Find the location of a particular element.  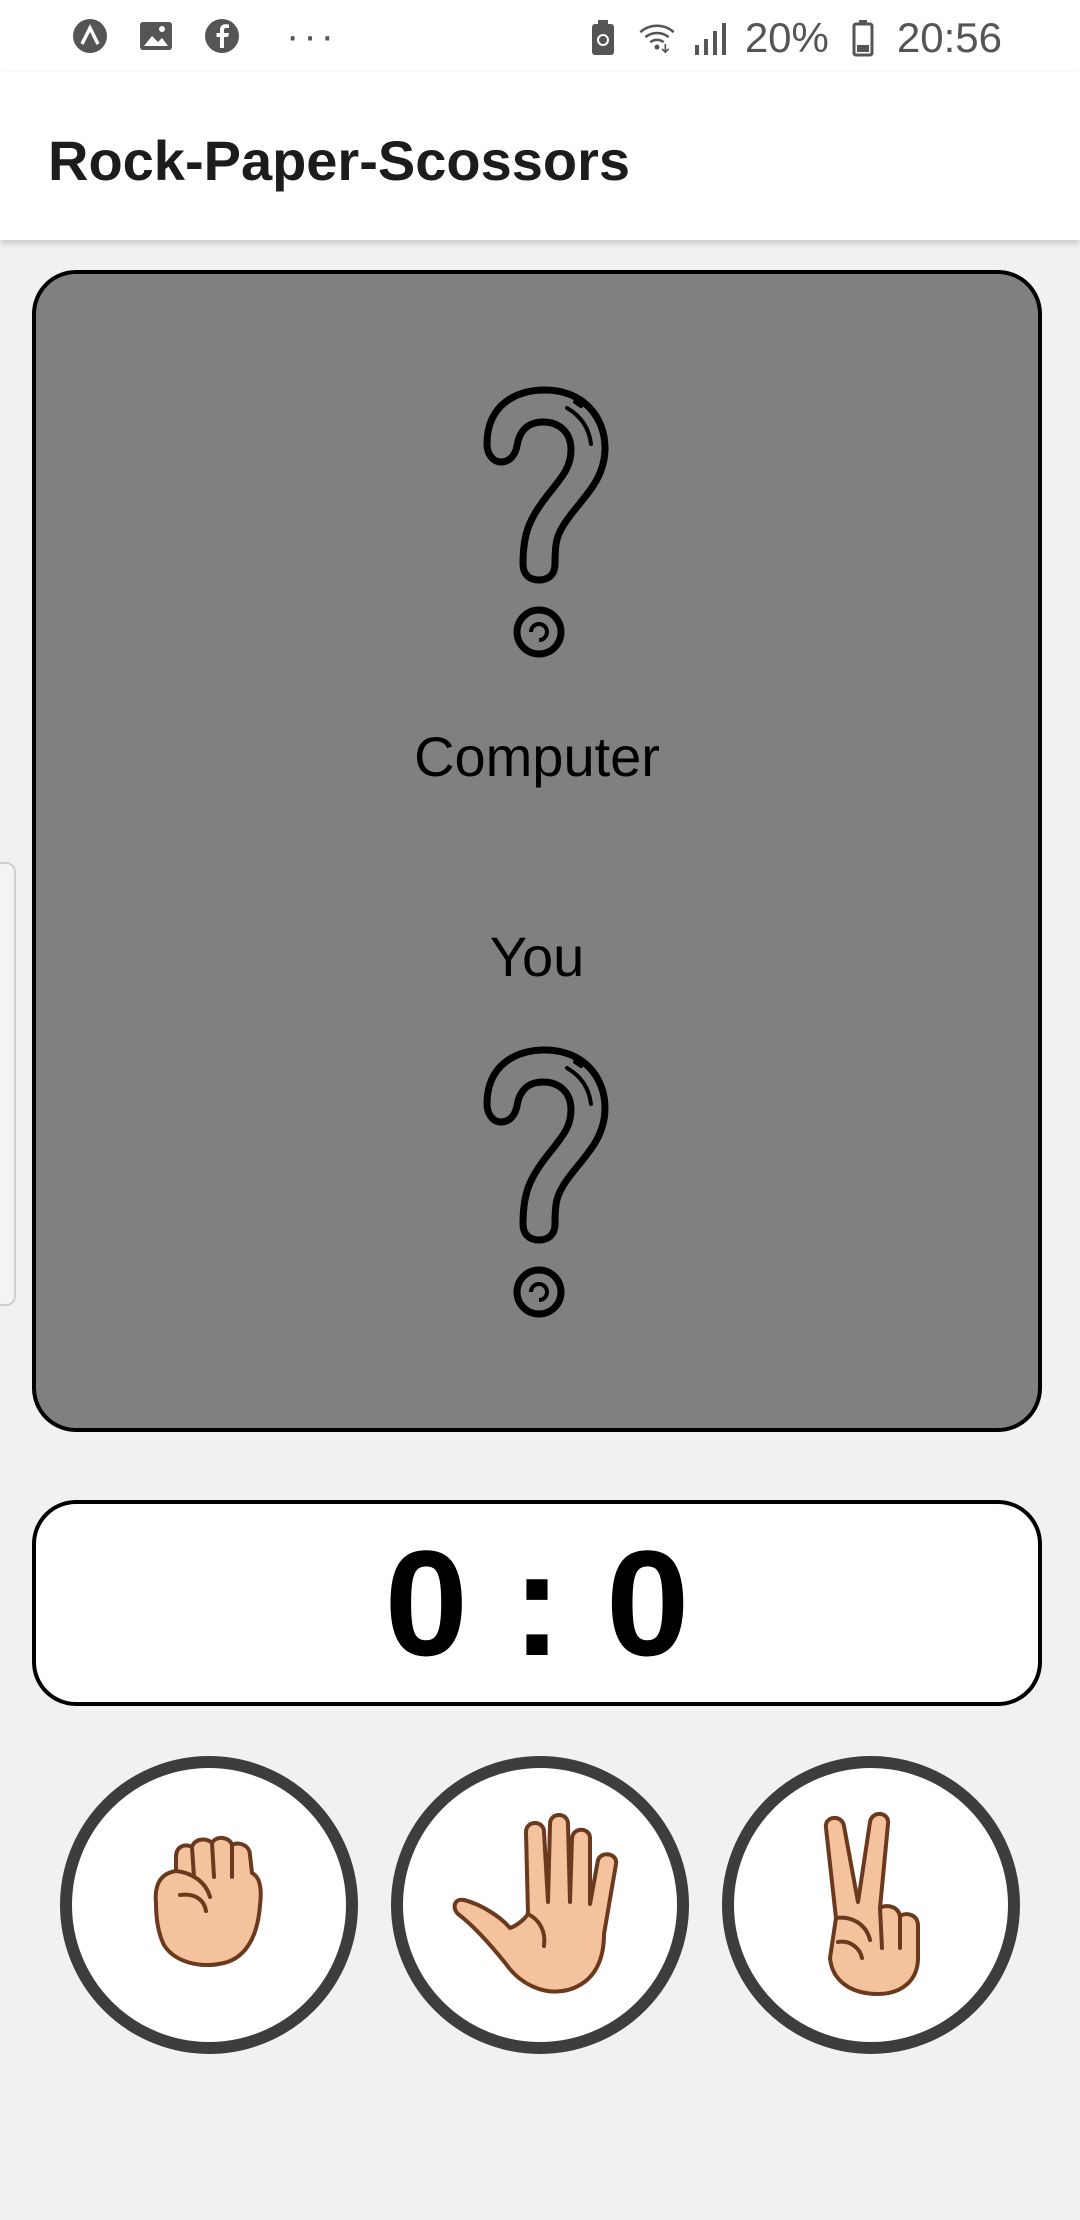

score-display: 0 is located at coordinates (537, 1603).